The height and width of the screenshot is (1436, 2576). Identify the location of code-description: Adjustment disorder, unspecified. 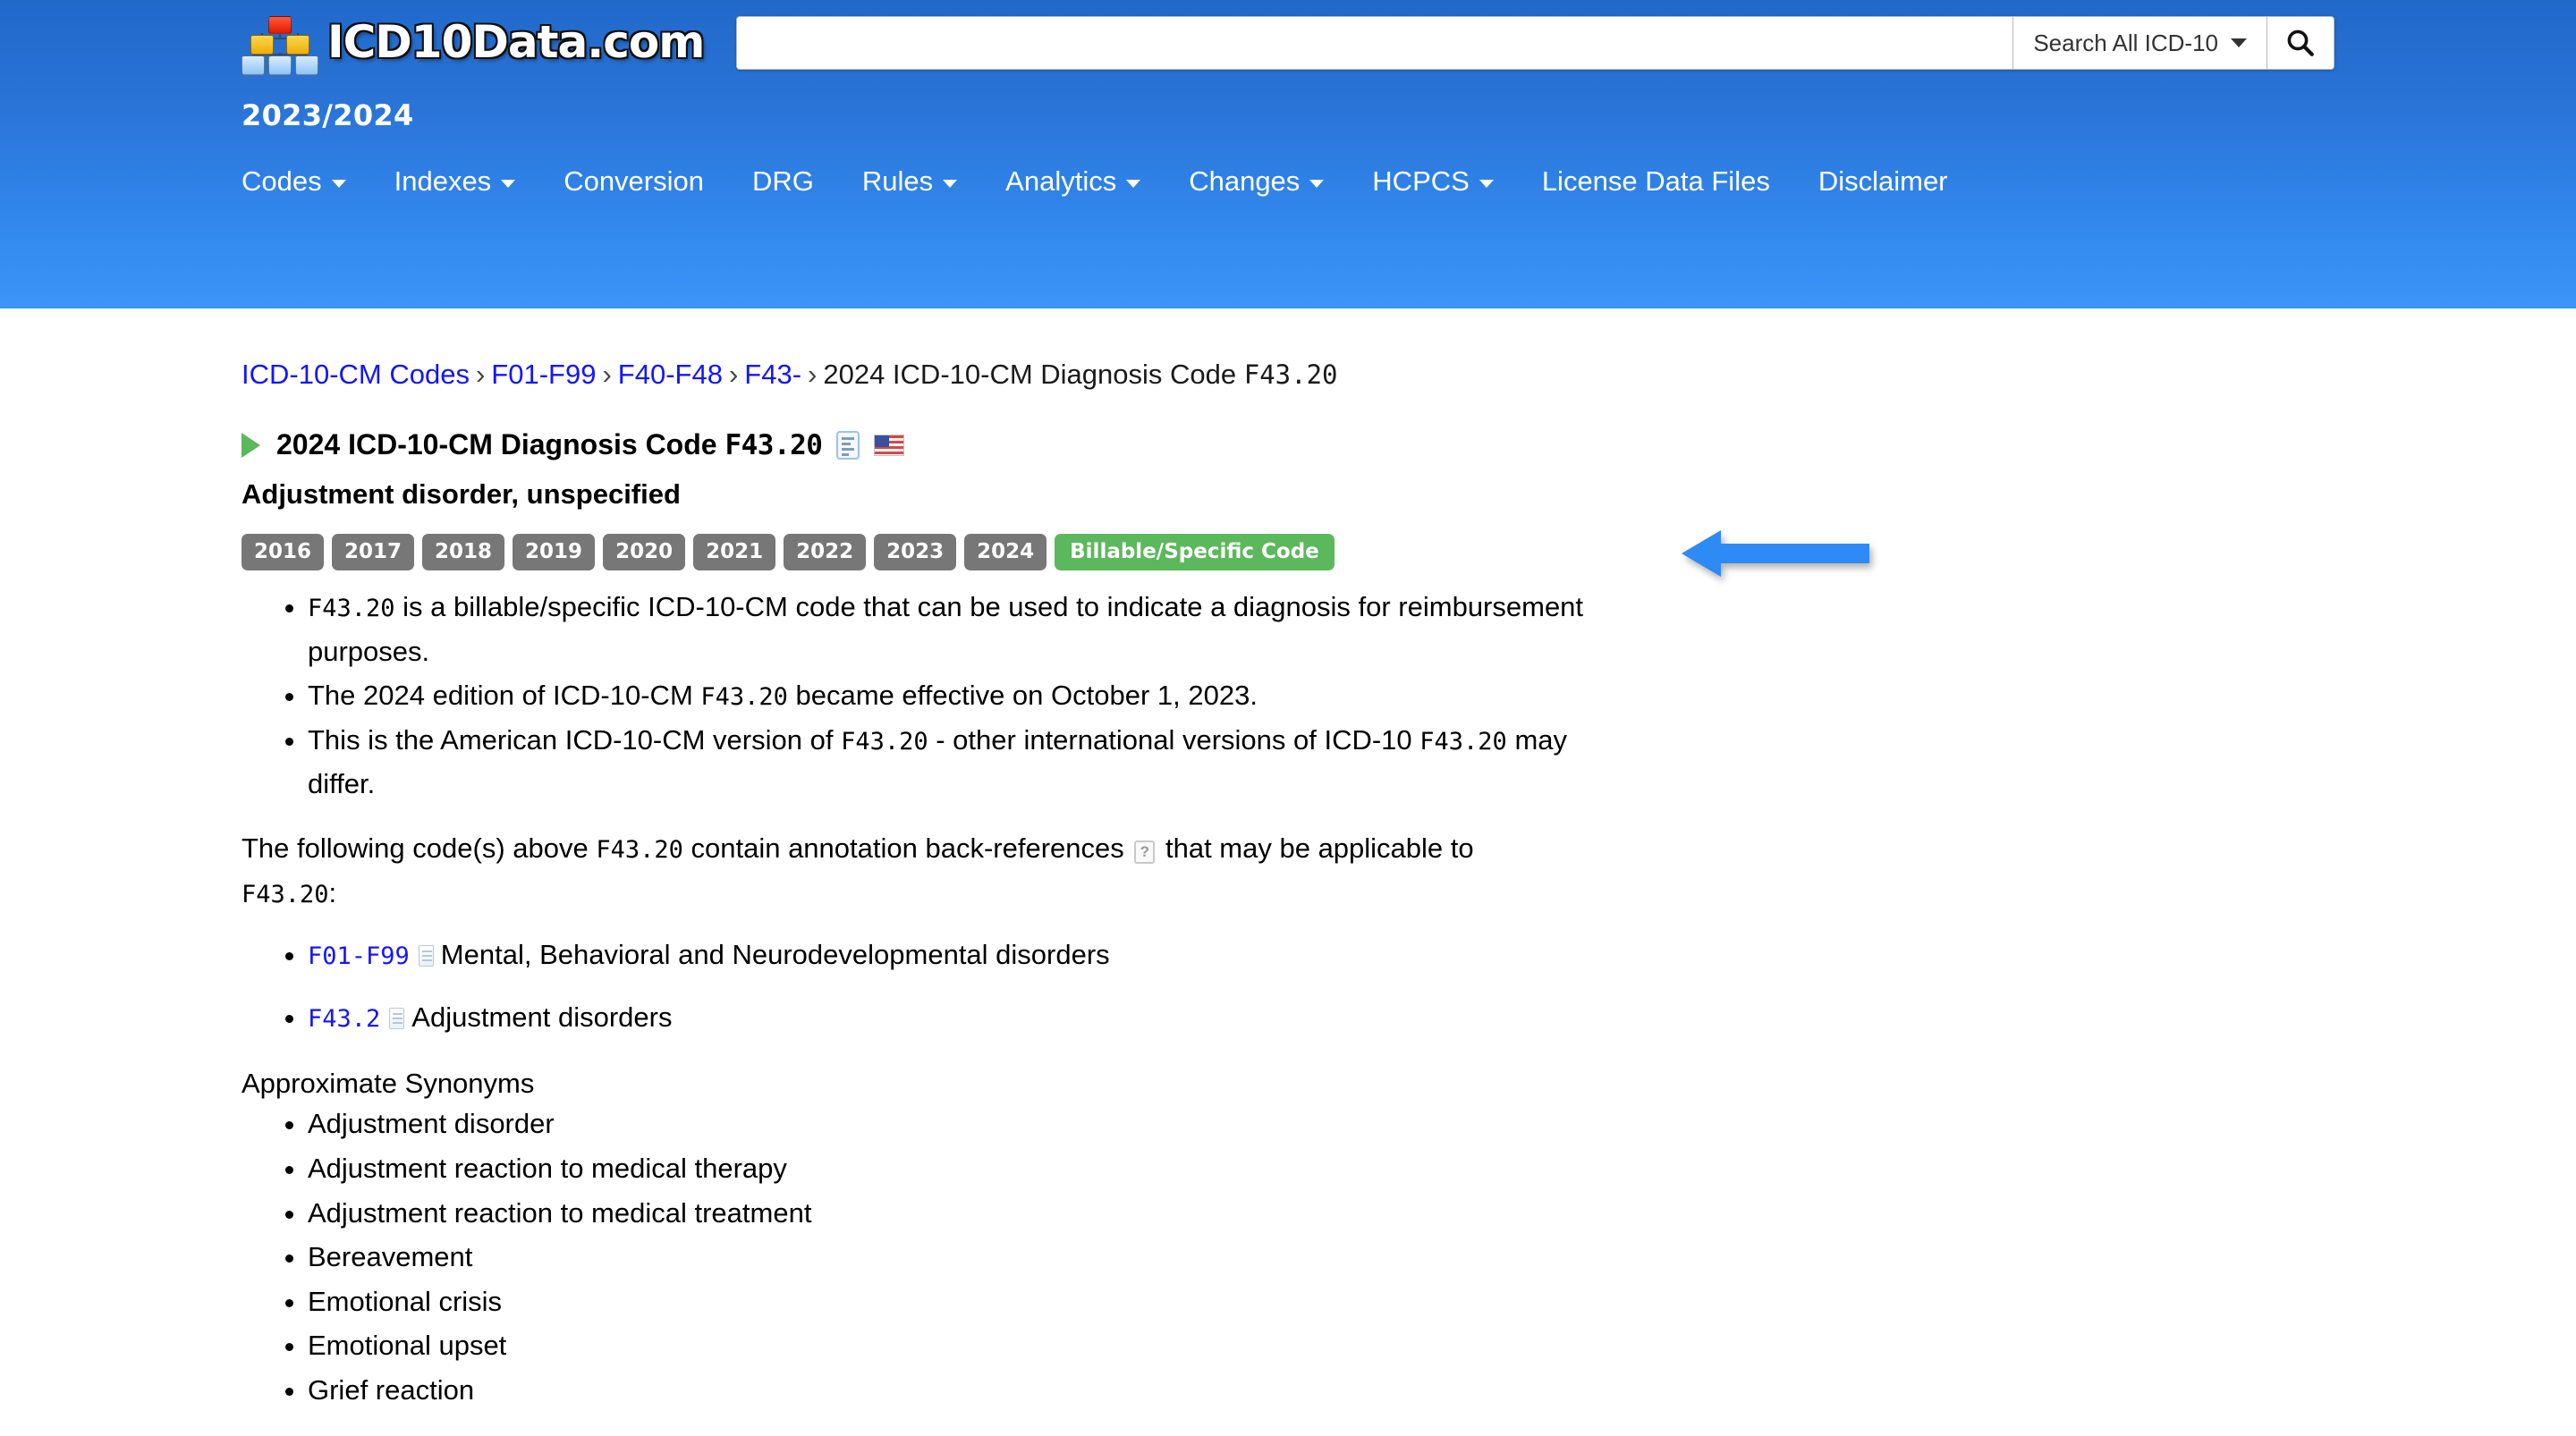
(461, 495).